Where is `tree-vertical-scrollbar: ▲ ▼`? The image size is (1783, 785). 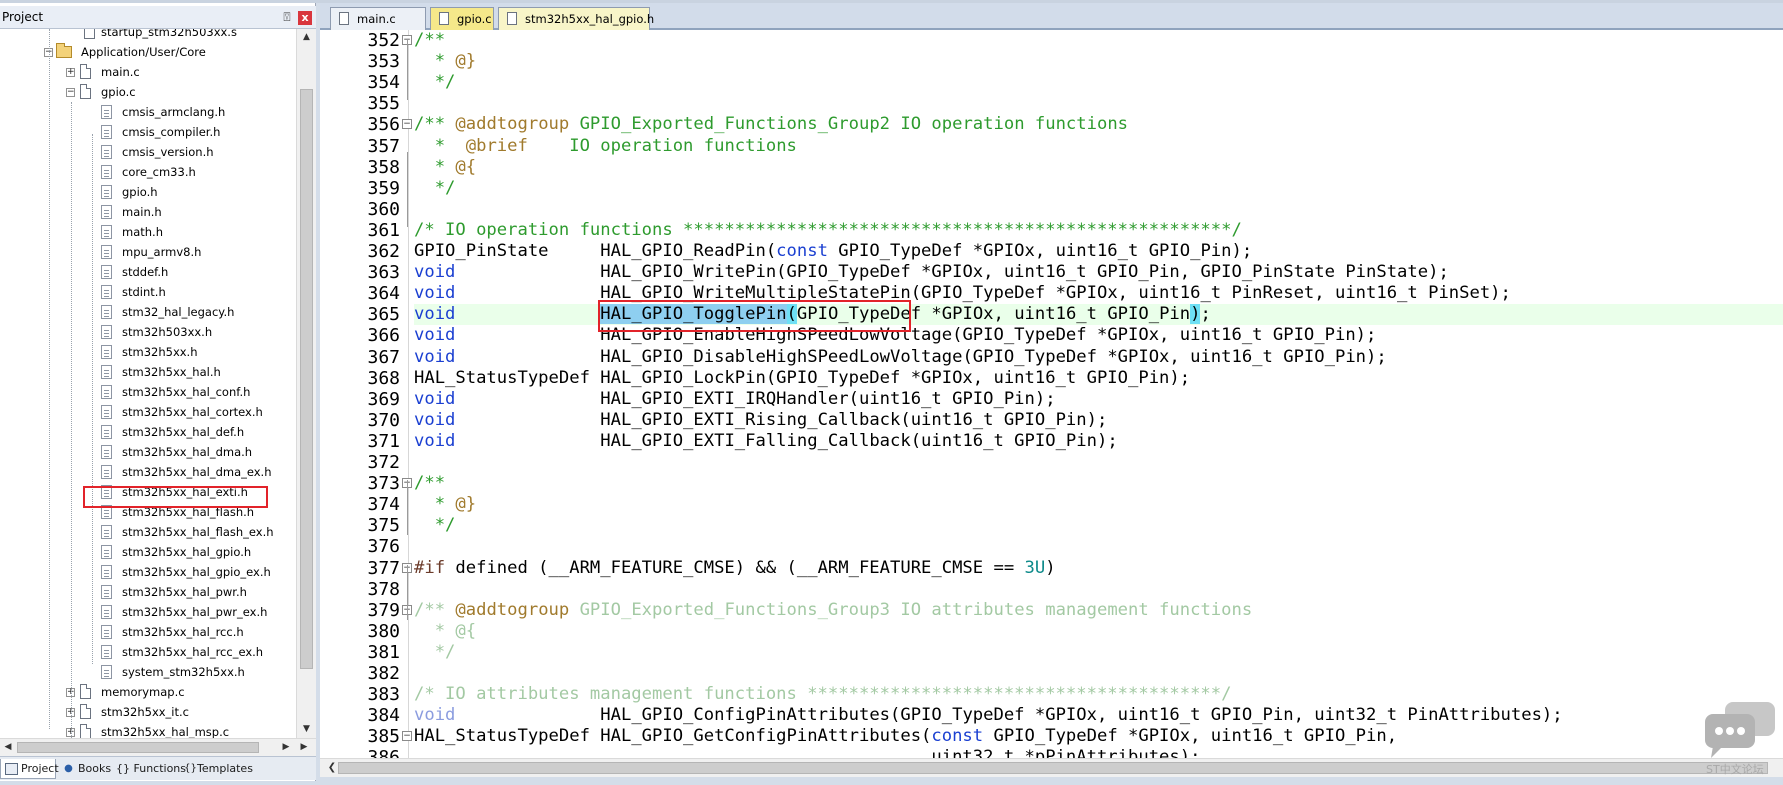
tree-vertical-scrollbar: ▲ ▼ is located at coordinates (306, 383).